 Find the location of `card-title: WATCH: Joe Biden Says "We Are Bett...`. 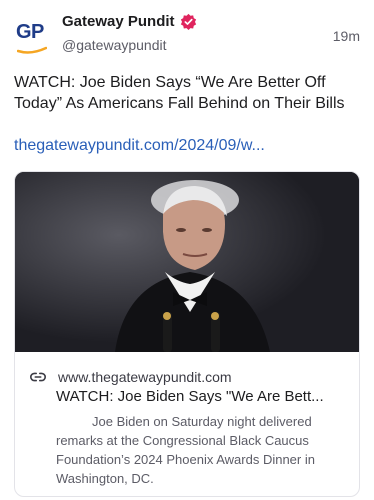

card-title: WATCH: Joe Biden Says "We Are Bett... is located at coordinates (205, 396).